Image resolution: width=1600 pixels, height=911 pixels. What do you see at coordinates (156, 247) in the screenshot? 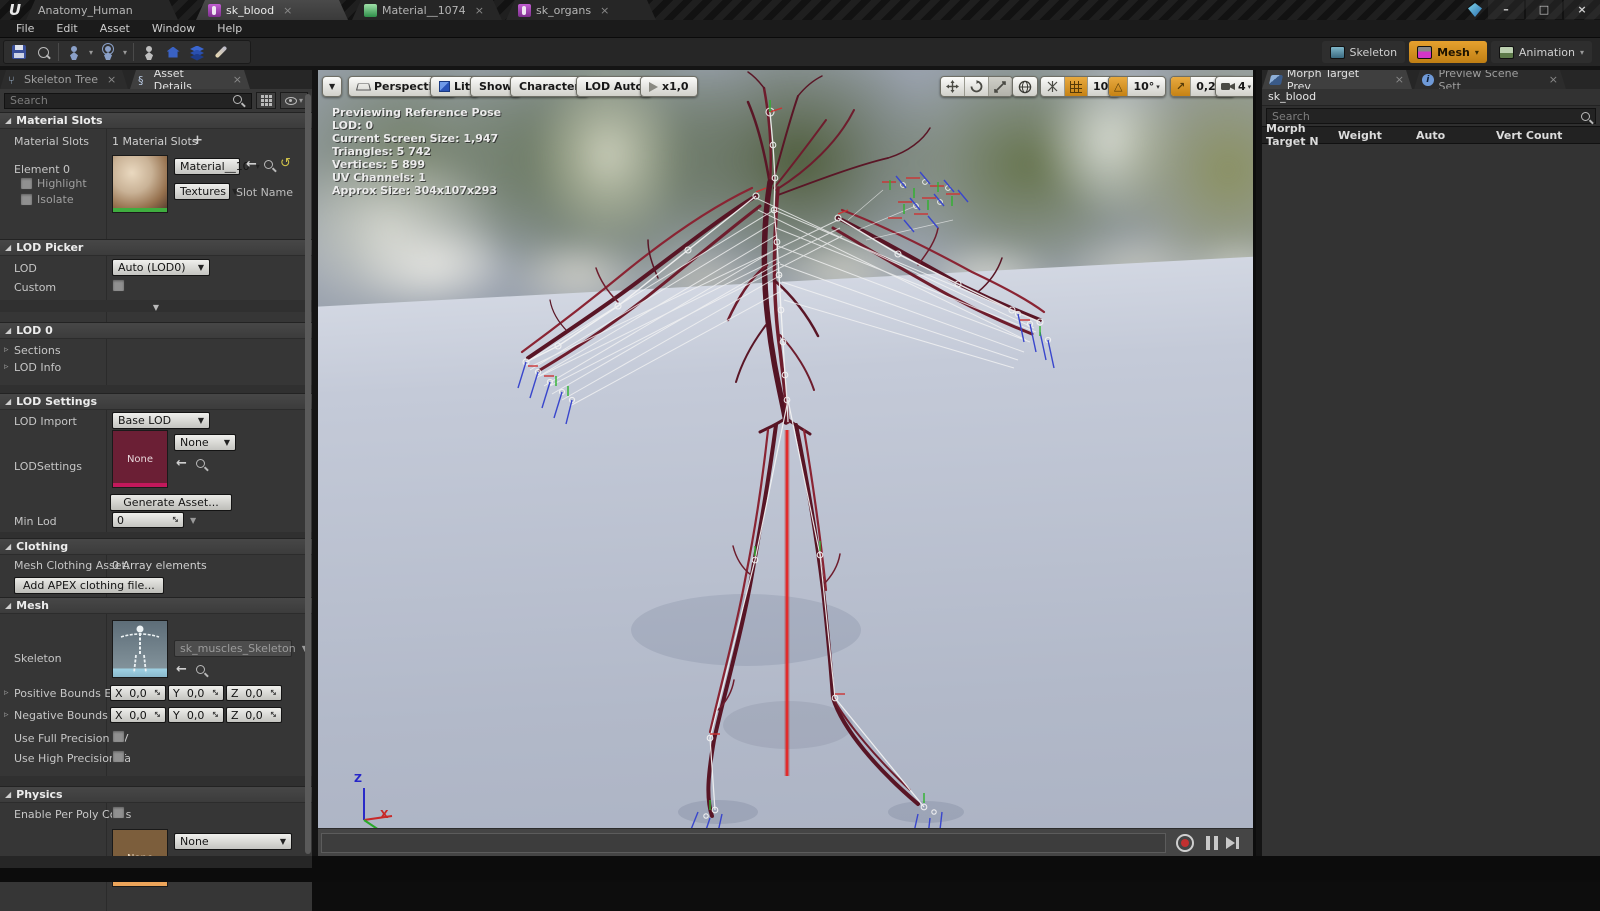
I see `section-lod-picker: ◢ LOD Picker` at bounding box center [156, 247].